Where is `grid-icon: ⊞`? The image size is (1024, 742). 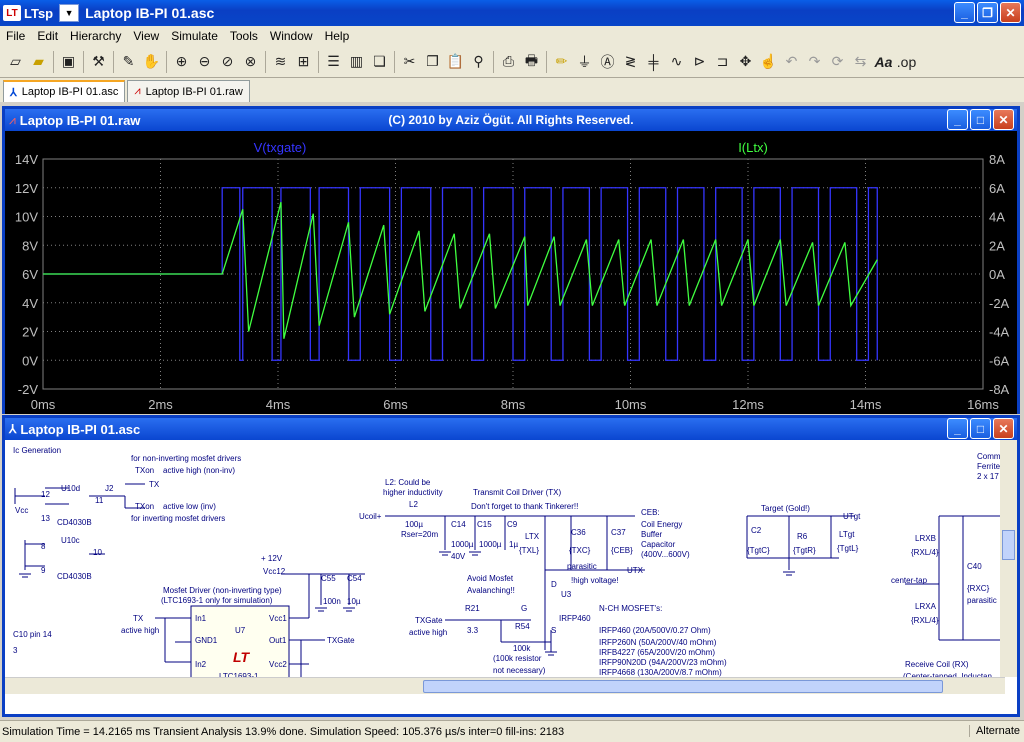 grid-icon: ⊞ is located at coordinates (304, 62).